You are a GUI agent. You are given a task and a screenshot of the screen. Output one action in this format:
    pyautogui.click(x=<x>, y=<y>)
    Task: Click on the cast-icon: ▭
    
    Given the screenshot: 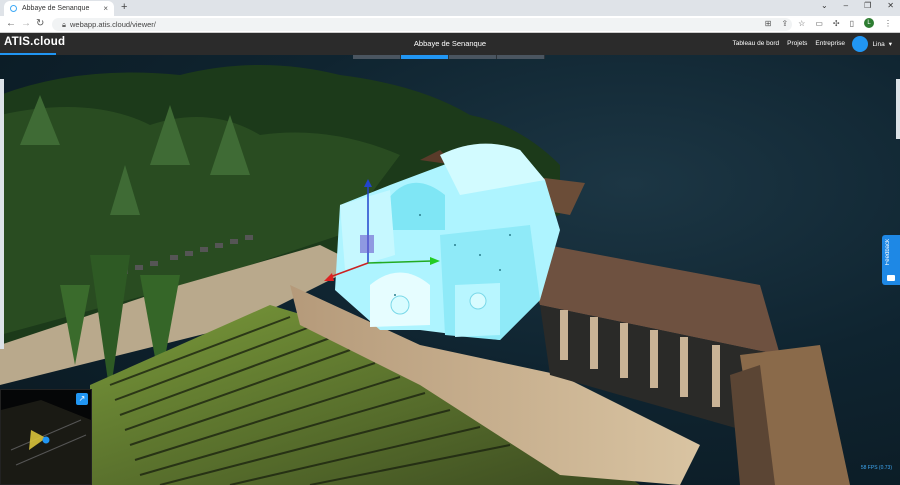 What is the action you would take?
    pyautogui.click(x=819, y=23)
    